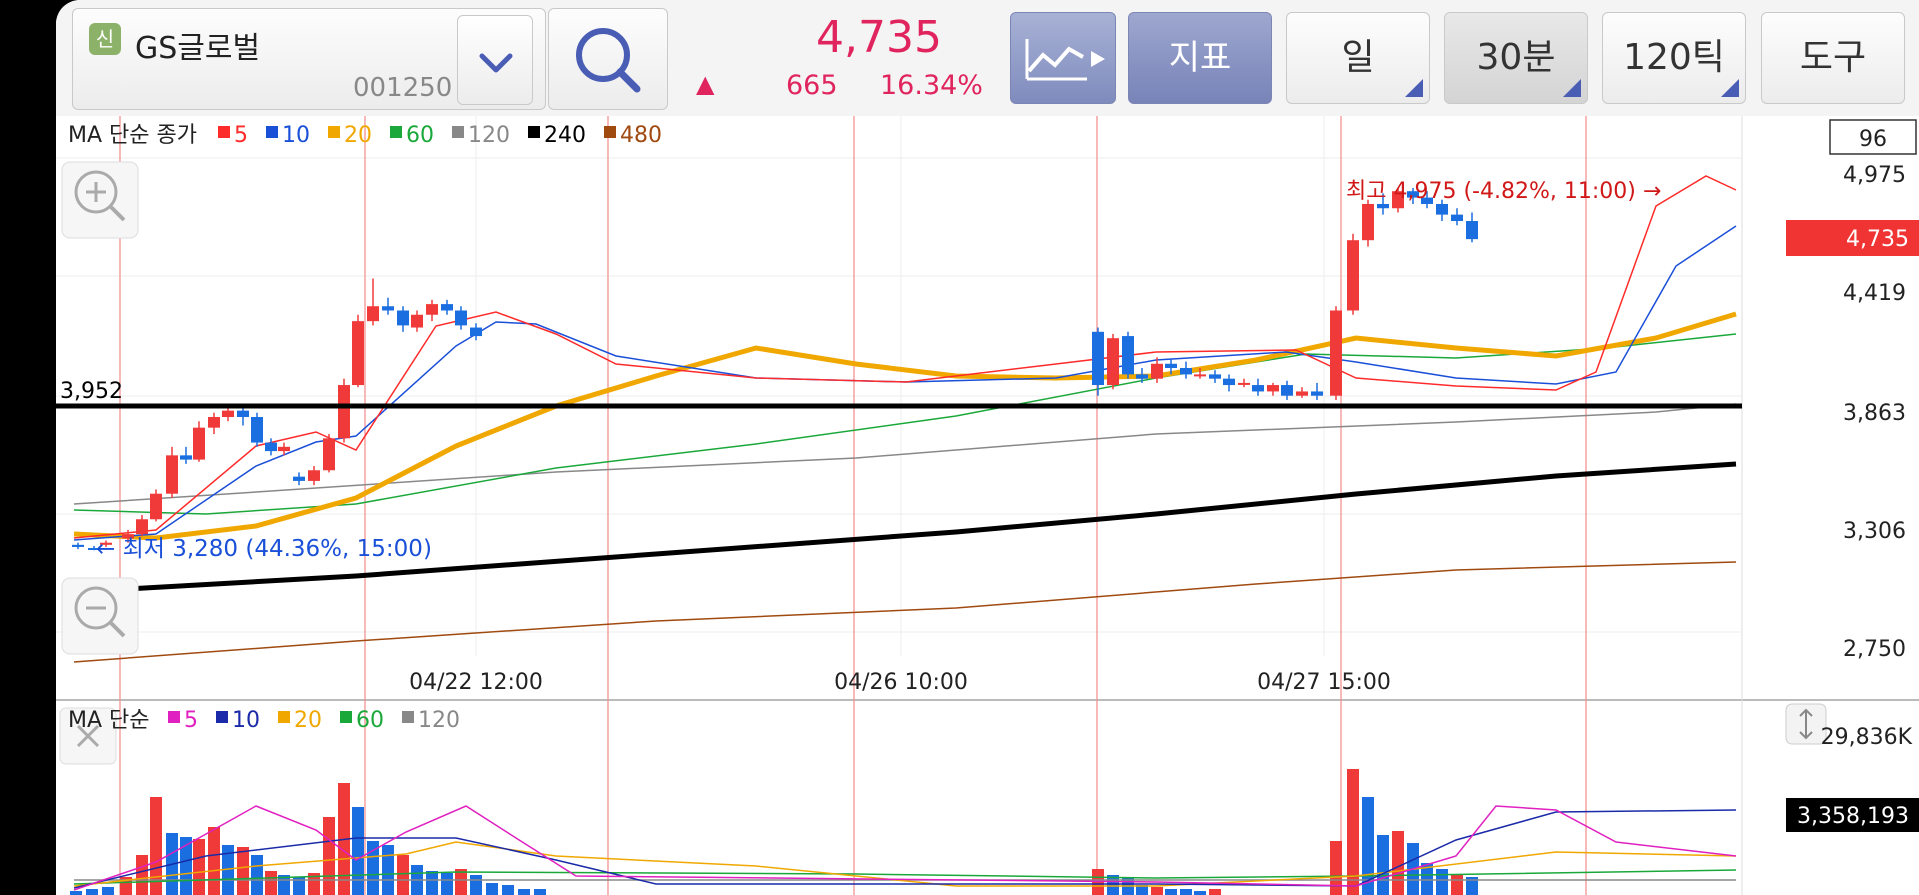  I want to click on current-price-tag-label: 4,735, so click(1877, 239).